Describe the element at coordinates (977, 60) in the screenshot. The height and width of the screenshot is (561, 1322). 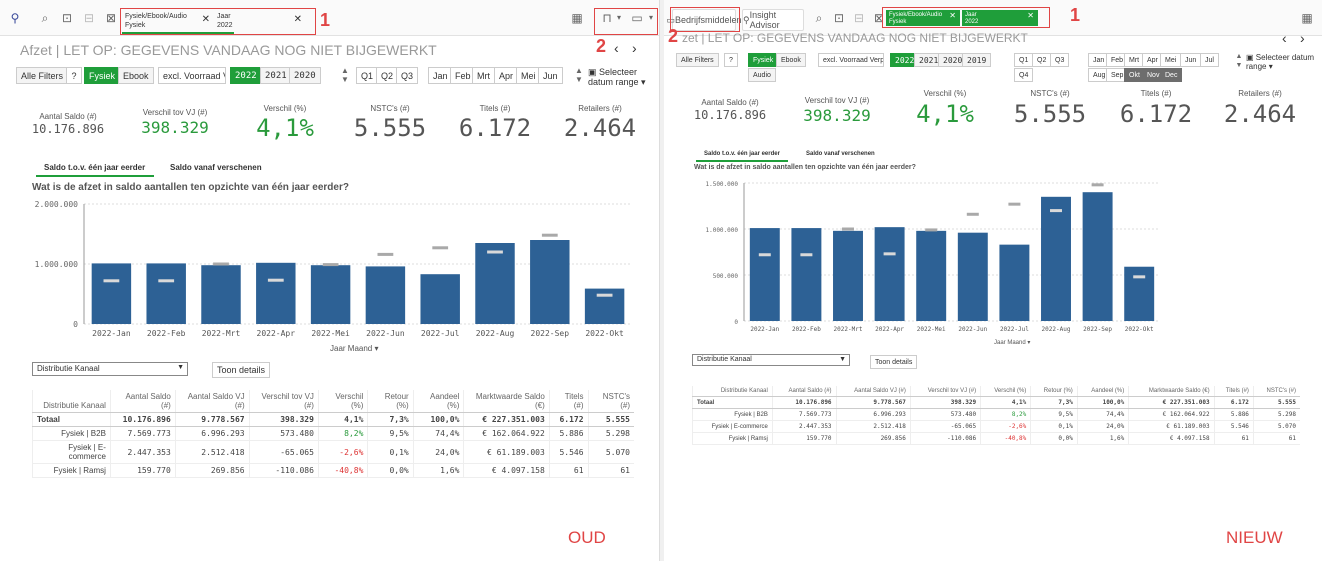
I see `year-2019-button: 2019` at that location.